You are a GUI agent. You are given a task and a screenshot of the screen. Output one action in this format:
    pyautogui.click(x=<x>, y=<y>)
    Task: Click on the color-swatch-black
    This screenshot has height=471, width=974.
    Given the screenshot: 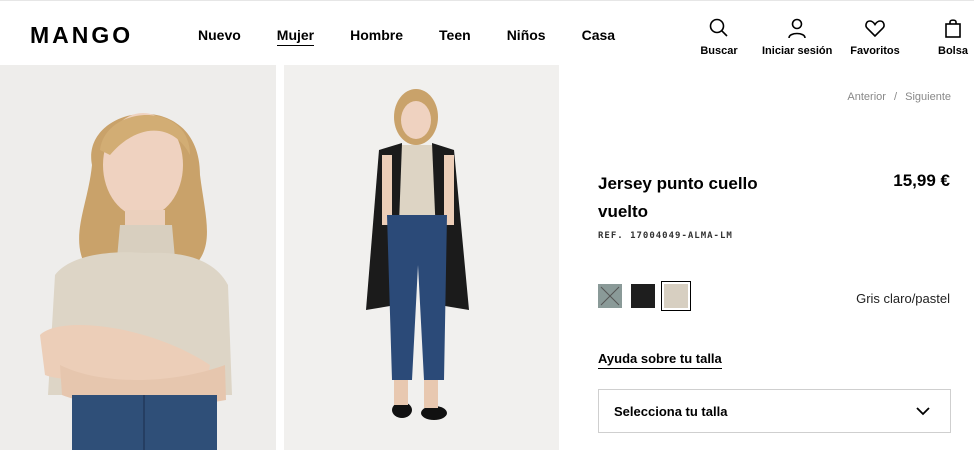 What is the action you would take?
    pyautogui.click(x=643, y=296)
    